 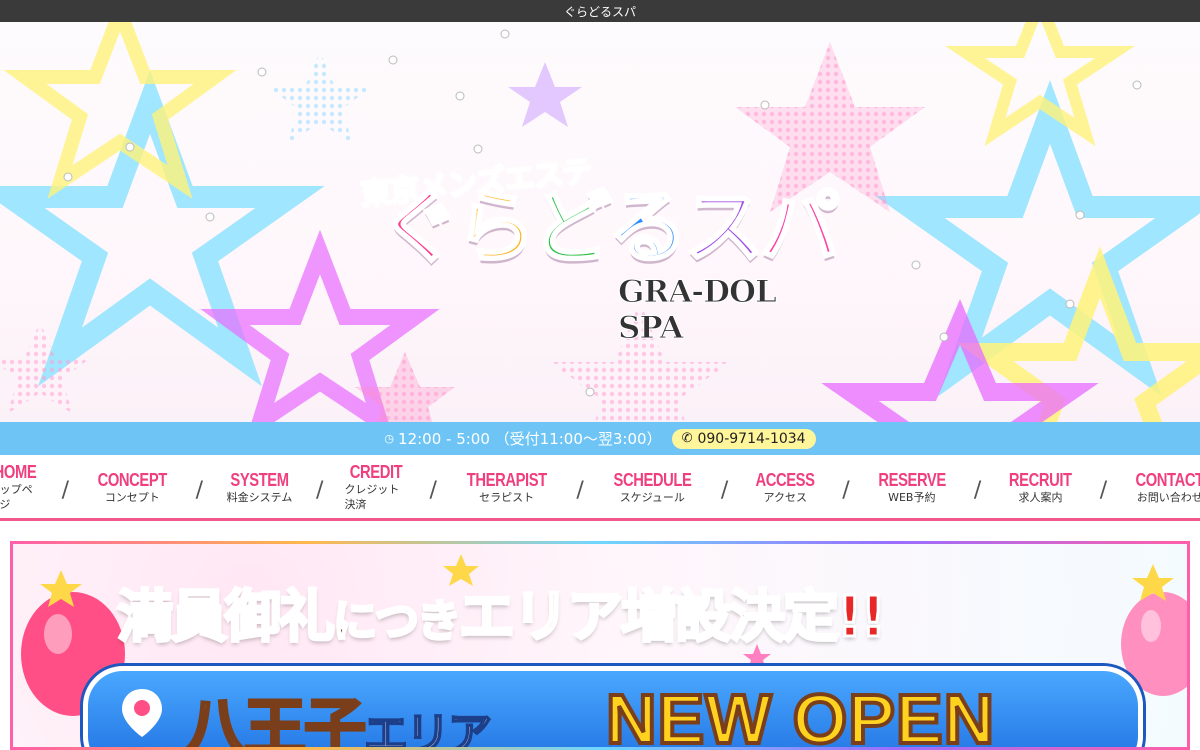 I want to click on site-title: ぐらどるスパ, so click(x=599, y=11).